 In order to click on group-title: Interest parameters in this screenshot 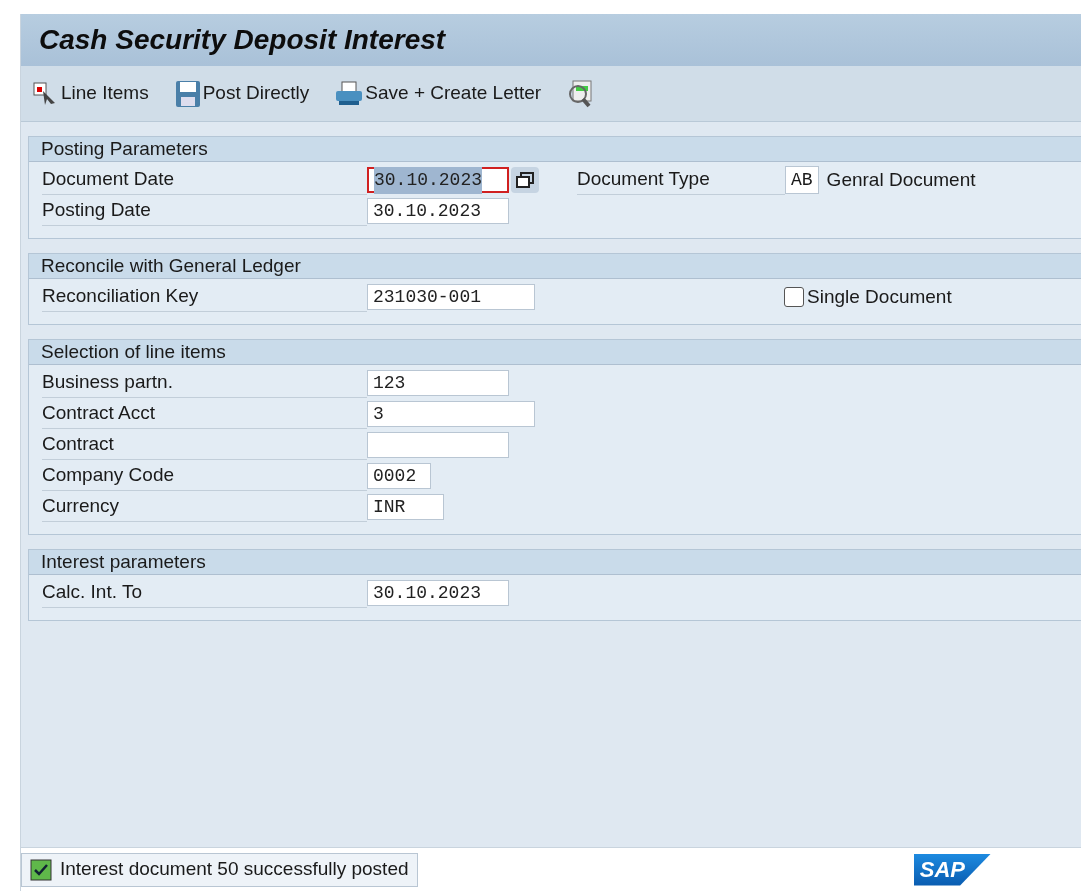, I will do `click(555, 562)`.